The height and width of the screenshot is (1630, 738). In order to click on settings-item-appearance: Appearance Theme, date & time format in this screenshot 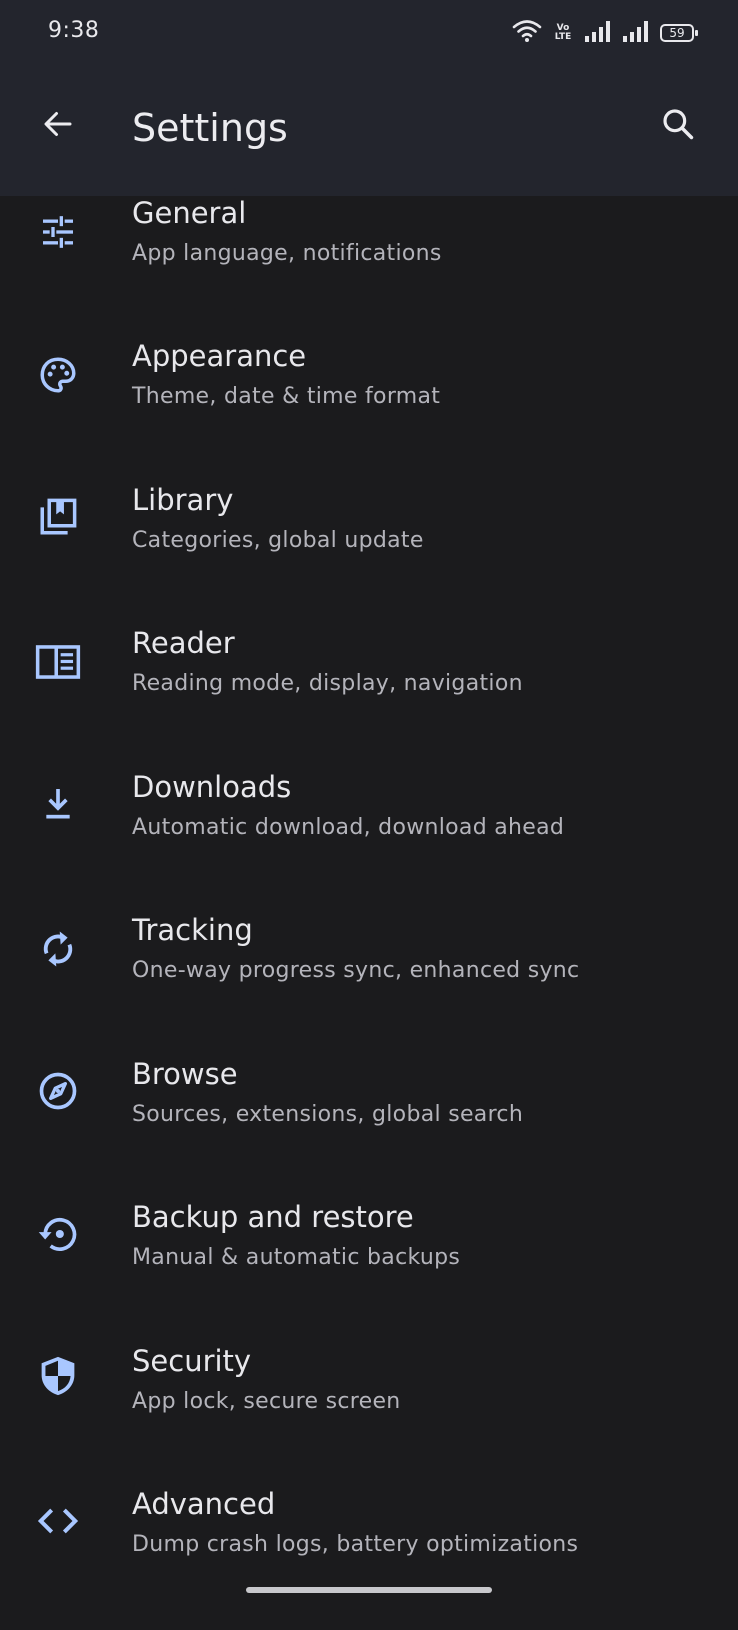, I will do `click(369, 410)`.